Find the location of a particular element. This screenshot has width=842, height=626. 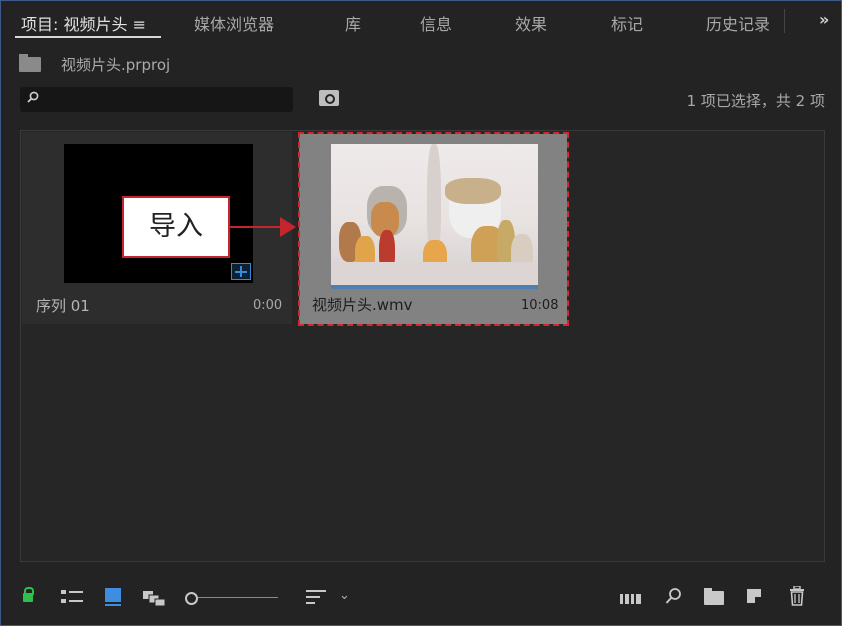

find-icon is located at coordinates (674, 596).